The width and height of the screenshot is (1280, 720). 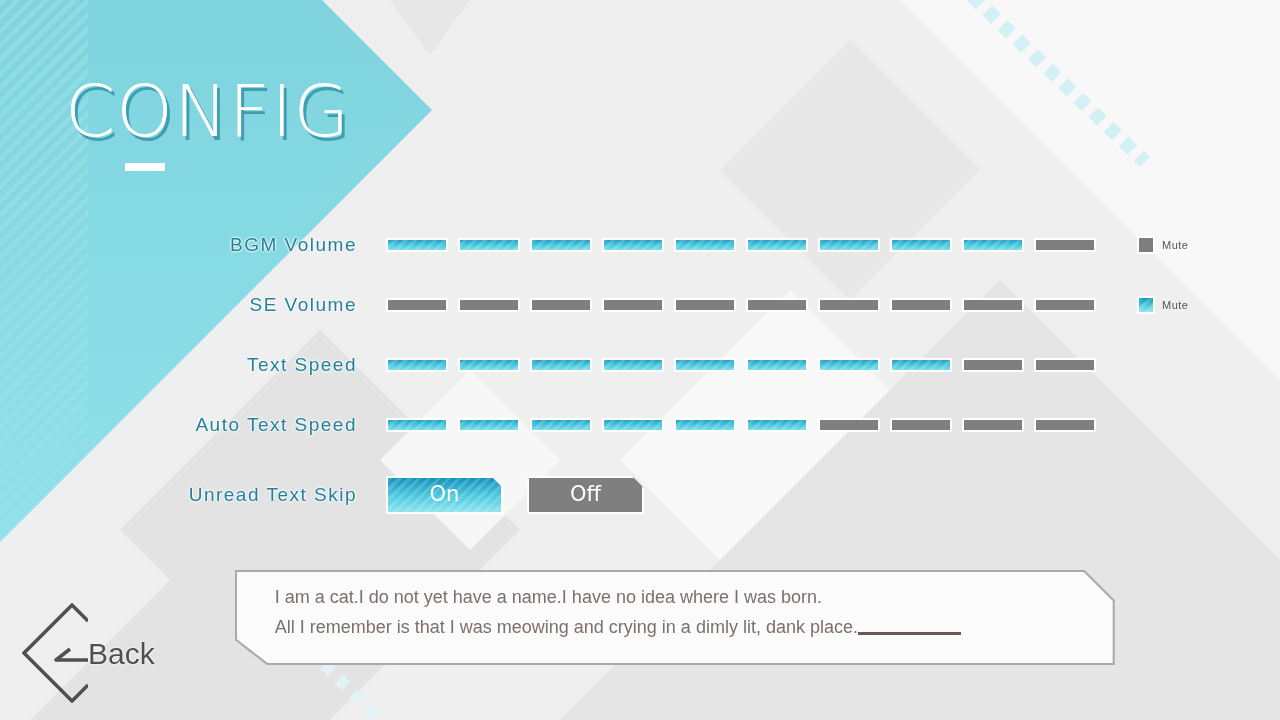 I want to click on setting-label: BGM Volume, so click(x=293, y=244).